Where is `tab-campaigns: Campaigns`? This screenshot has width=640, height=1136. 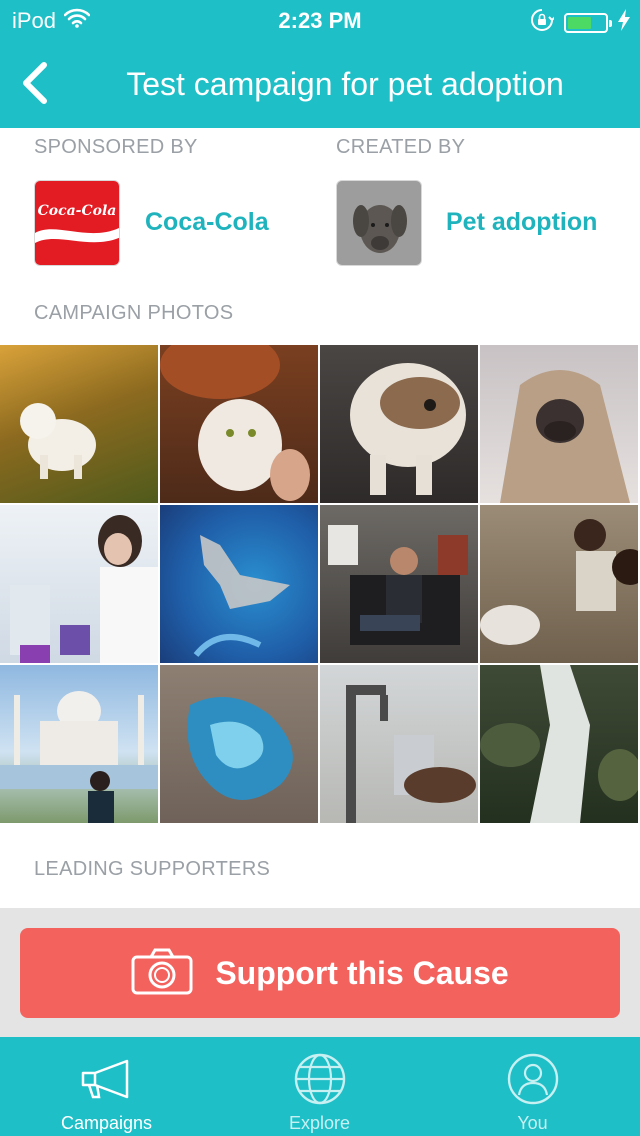
tab-campaigns: Campaigns is located at coordinates (106, 1086).